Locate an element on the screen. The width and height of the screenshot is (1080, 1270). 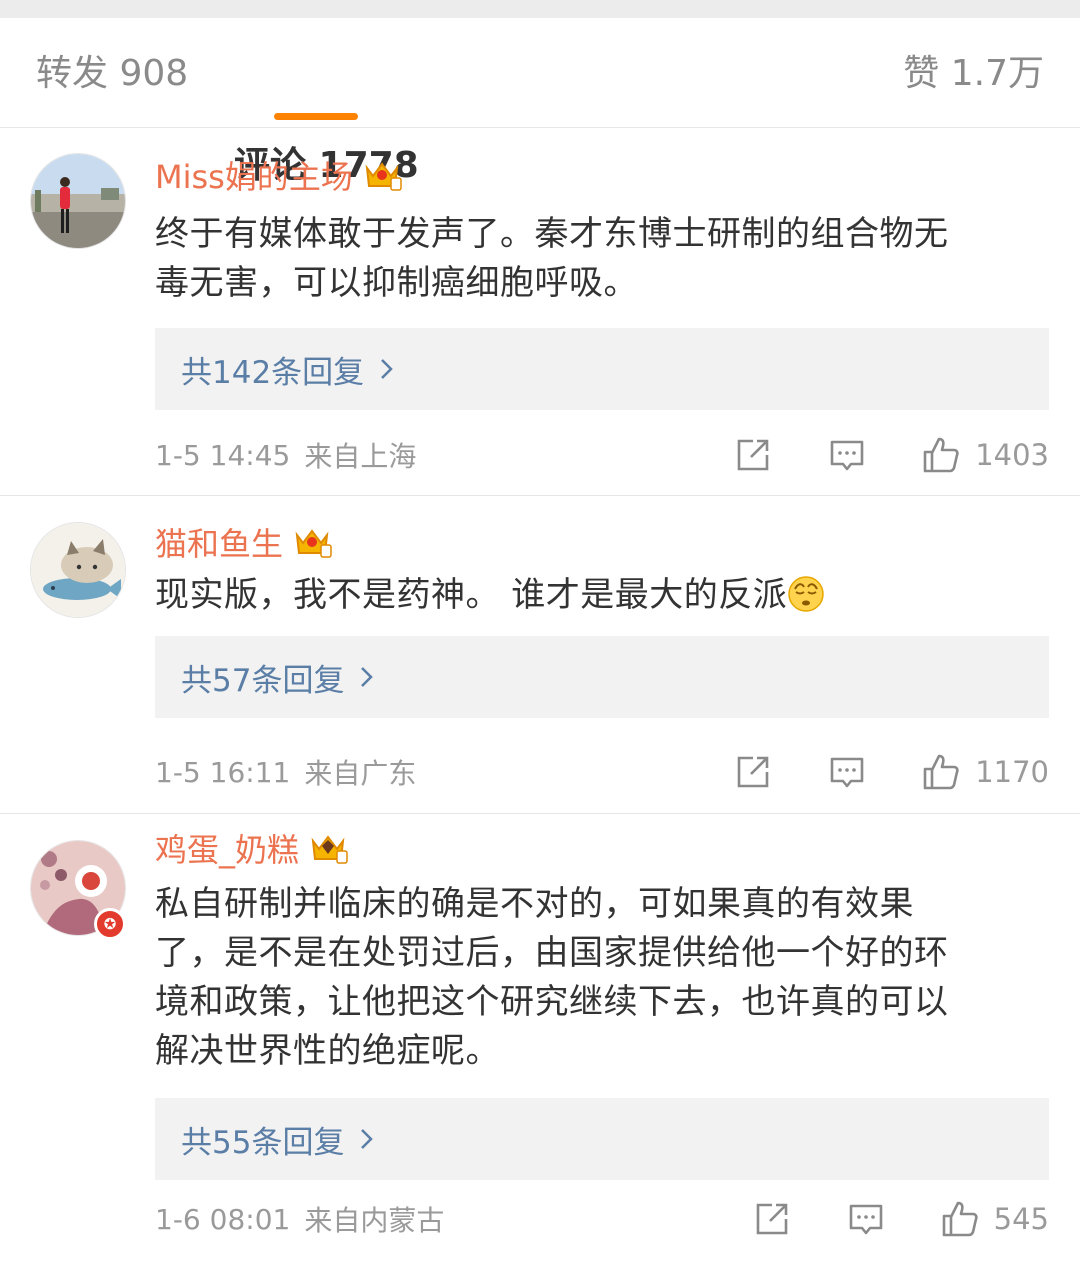
tab-likes: 赞 1.7万 is located at coordinates (973, 74).